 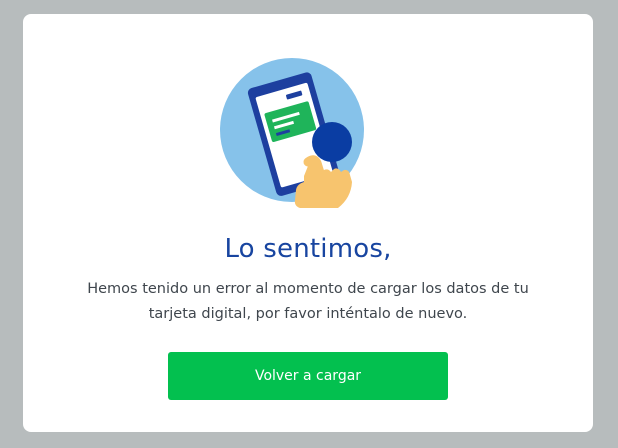 What do you see at coordinates (308, 376) in the screenshot?
I see `reload-button: Volver a cargar` at bounding box center [308, 376].